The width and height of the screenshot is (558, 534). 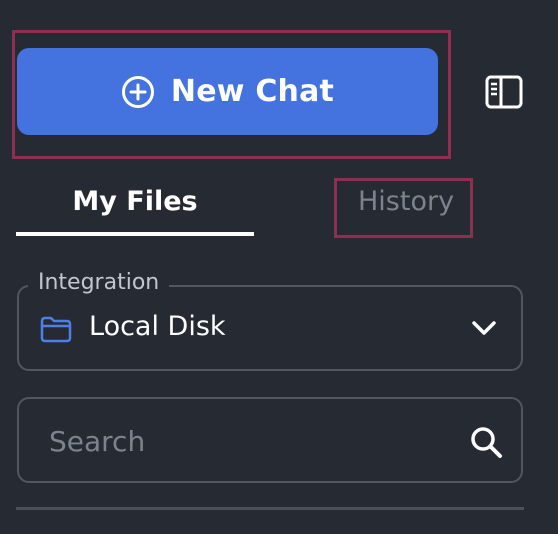 What do you see at coordinates (249, 441) in the screenshot?
I see `search-input` at bounding box center [249, 441].